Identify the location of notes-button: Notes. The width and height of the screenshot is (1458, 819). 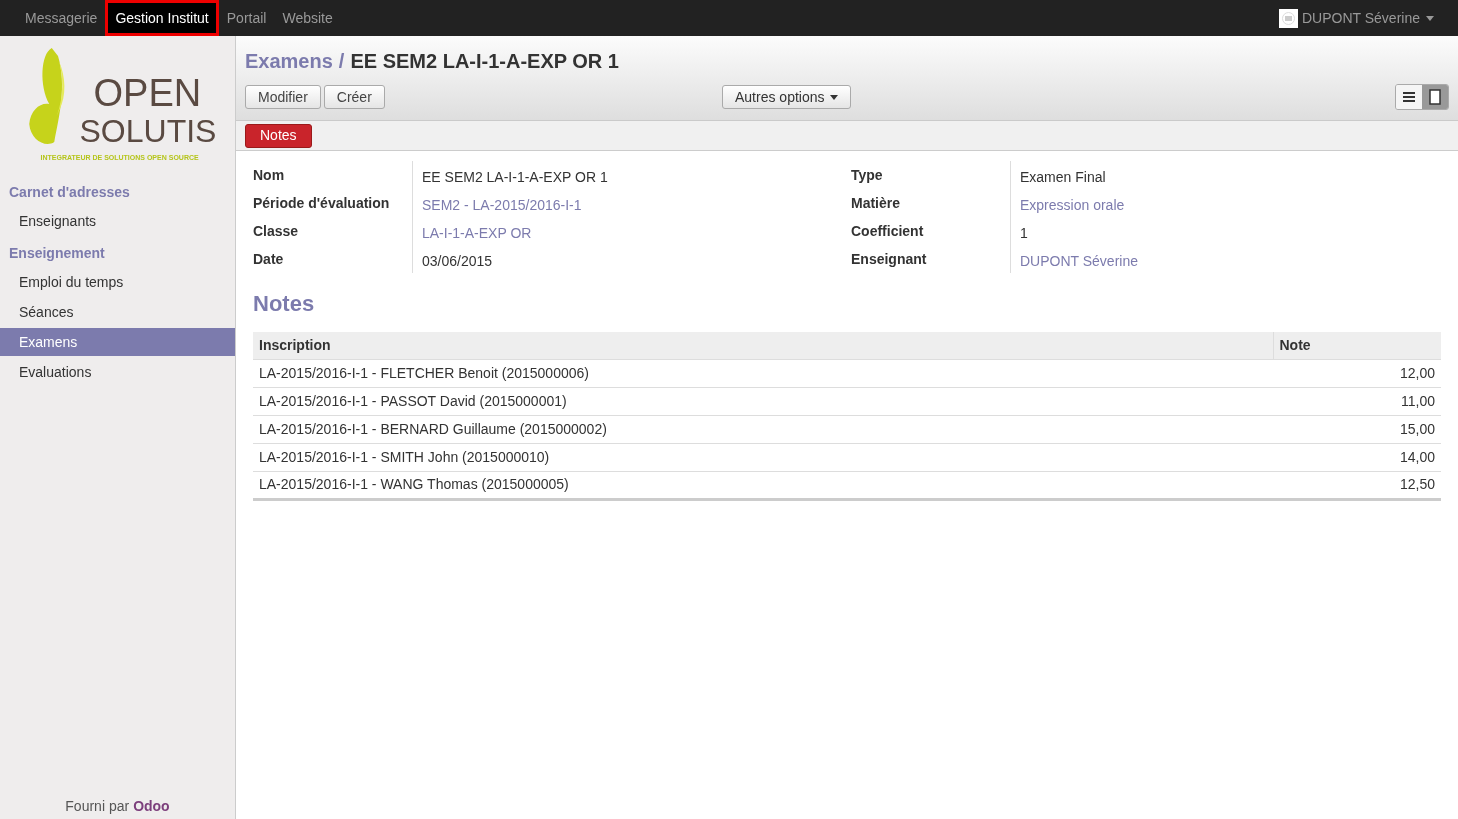
(278, 135).